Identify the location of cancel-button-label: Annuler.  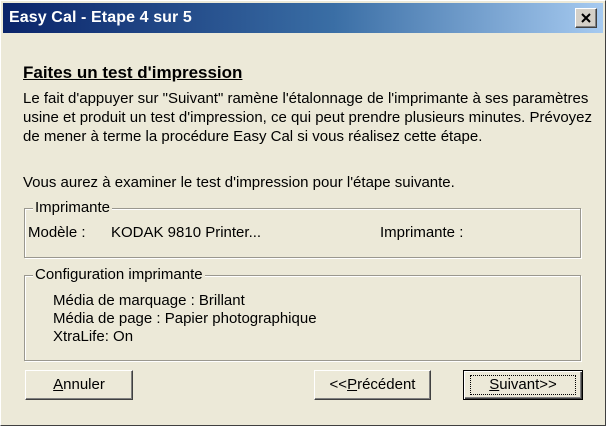
(79, 384).